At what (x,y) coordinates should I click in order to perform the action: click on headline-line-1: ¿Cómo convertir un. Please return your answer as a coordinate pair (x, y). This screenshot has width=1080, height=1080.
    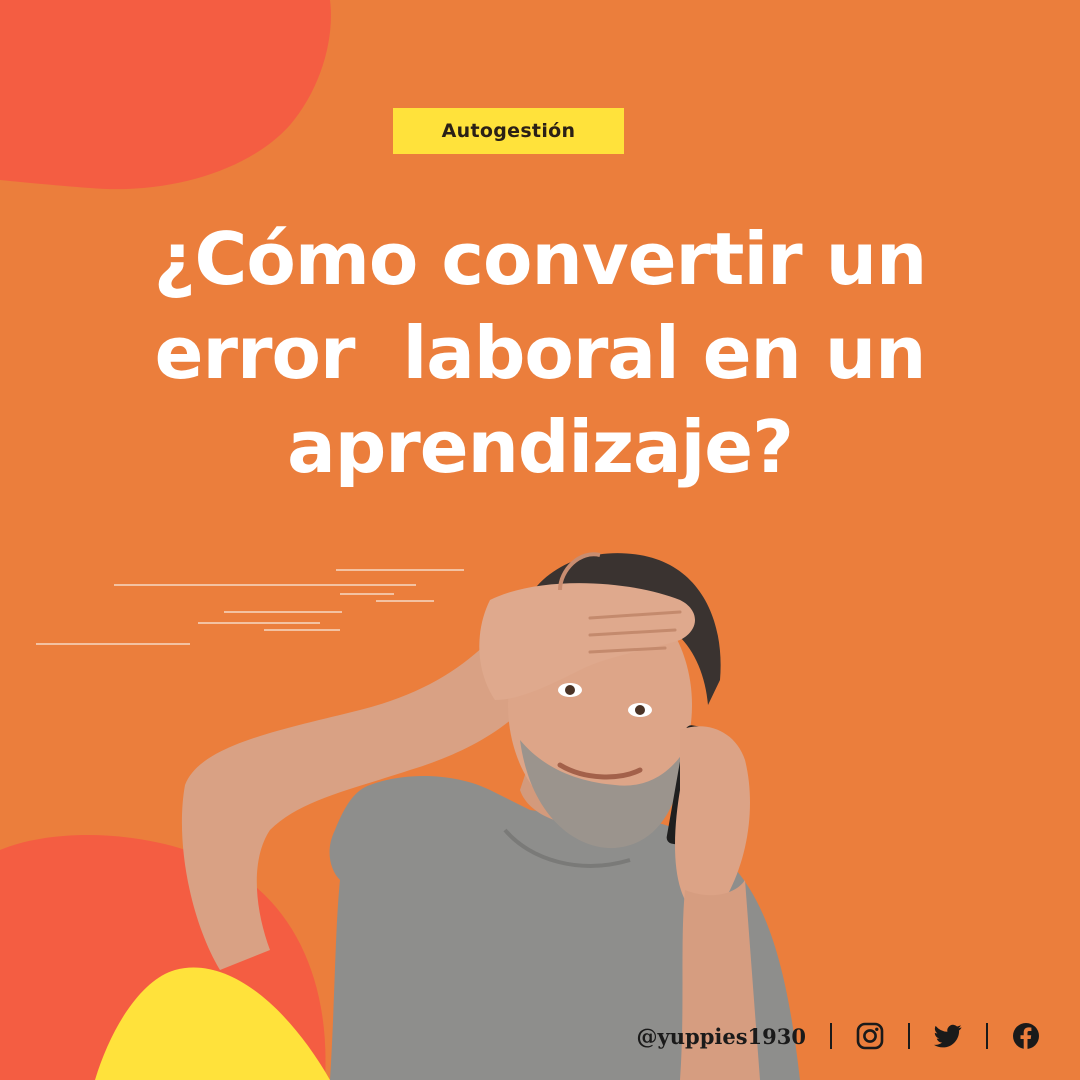
    Looking at the image, I should click on (540, 259).